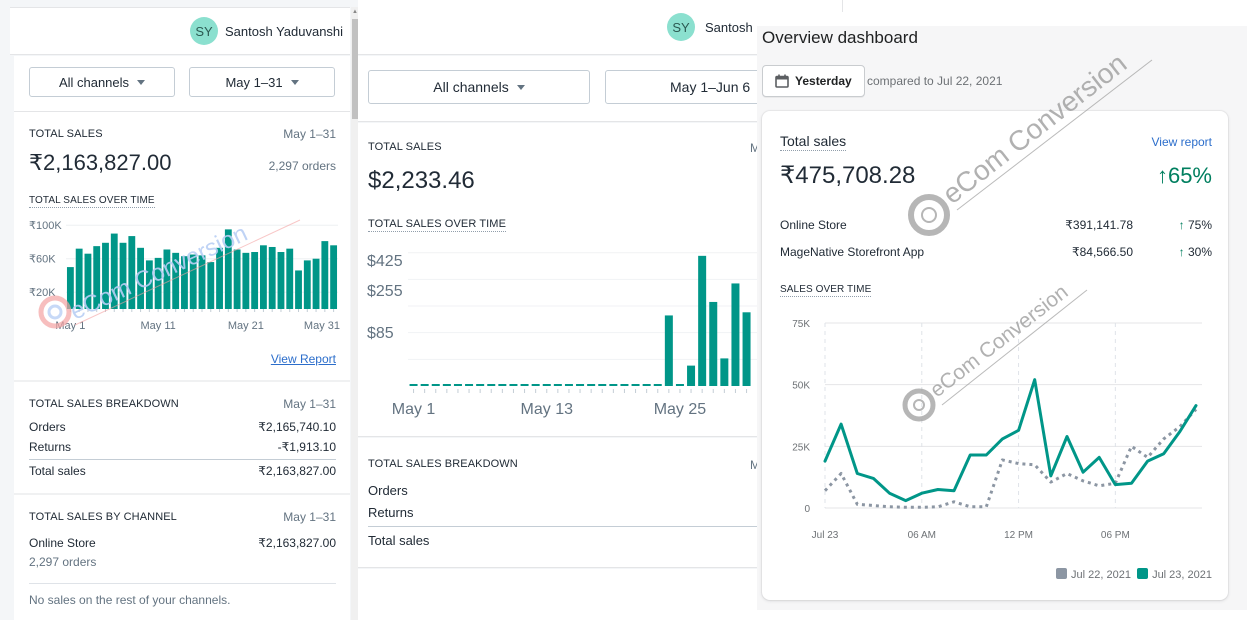 The width and height of the screenshot is (1247, 643). What do you see at coordinates (380, 333) in the screenshot?
I see `y-tick-label: $85` at bounding box center [380, 333].